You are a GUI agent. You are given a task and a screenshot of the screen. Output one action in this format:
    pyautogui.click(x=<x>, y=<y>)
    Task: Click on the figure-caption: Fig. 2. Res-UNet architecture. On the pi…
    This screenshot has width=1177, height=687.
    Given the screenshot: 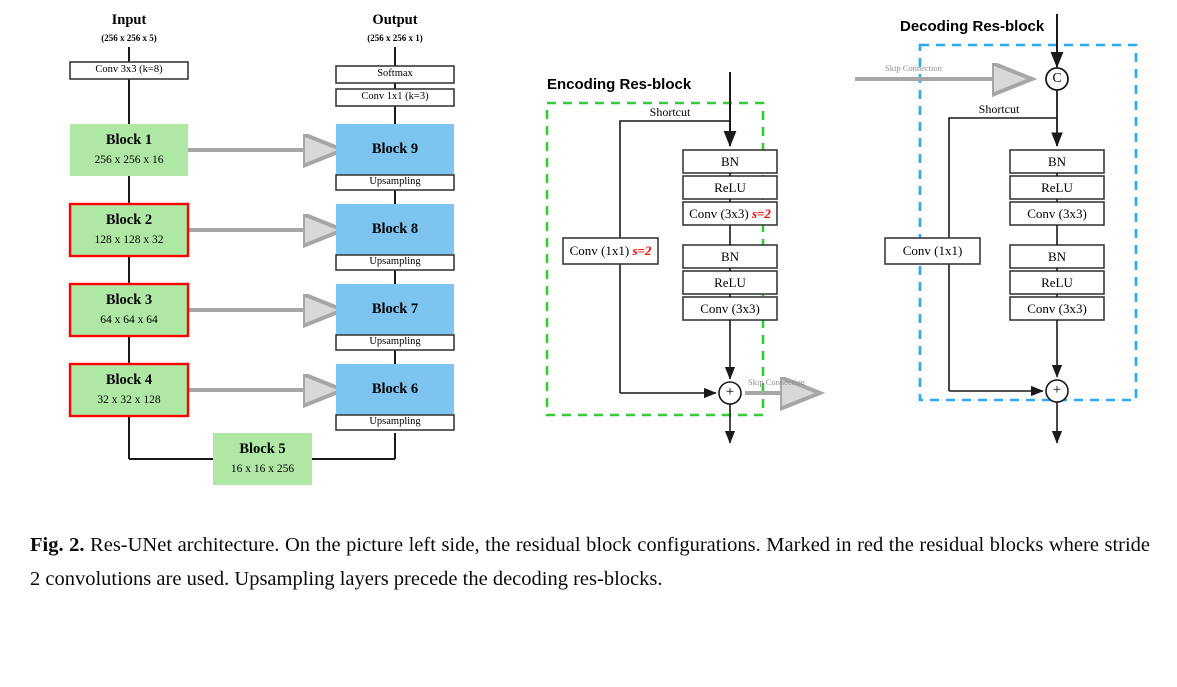 What is the action you would take?
    pyautogui.click(x=590, y=562)
    